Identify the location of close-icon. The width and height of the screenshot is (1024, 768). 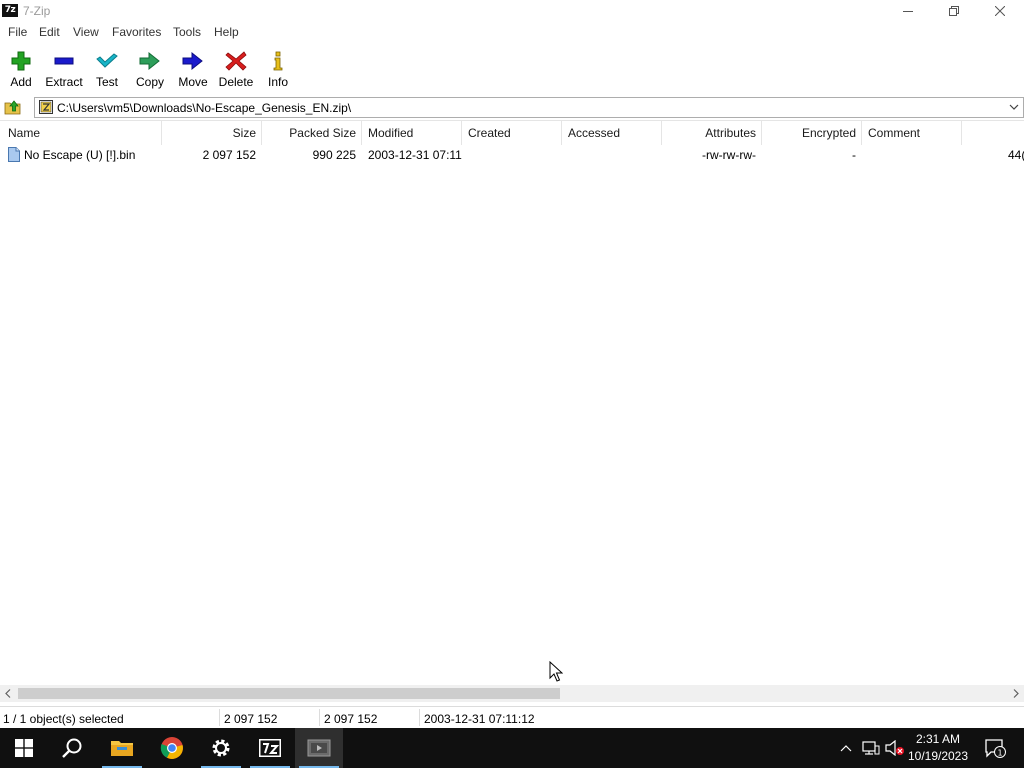
(1000, 11).